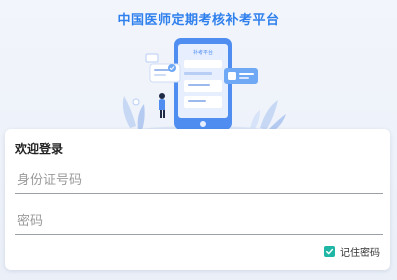 The height and width of the screenshot is (280, 397). I want to click on id-number-input, so click(199, 180).